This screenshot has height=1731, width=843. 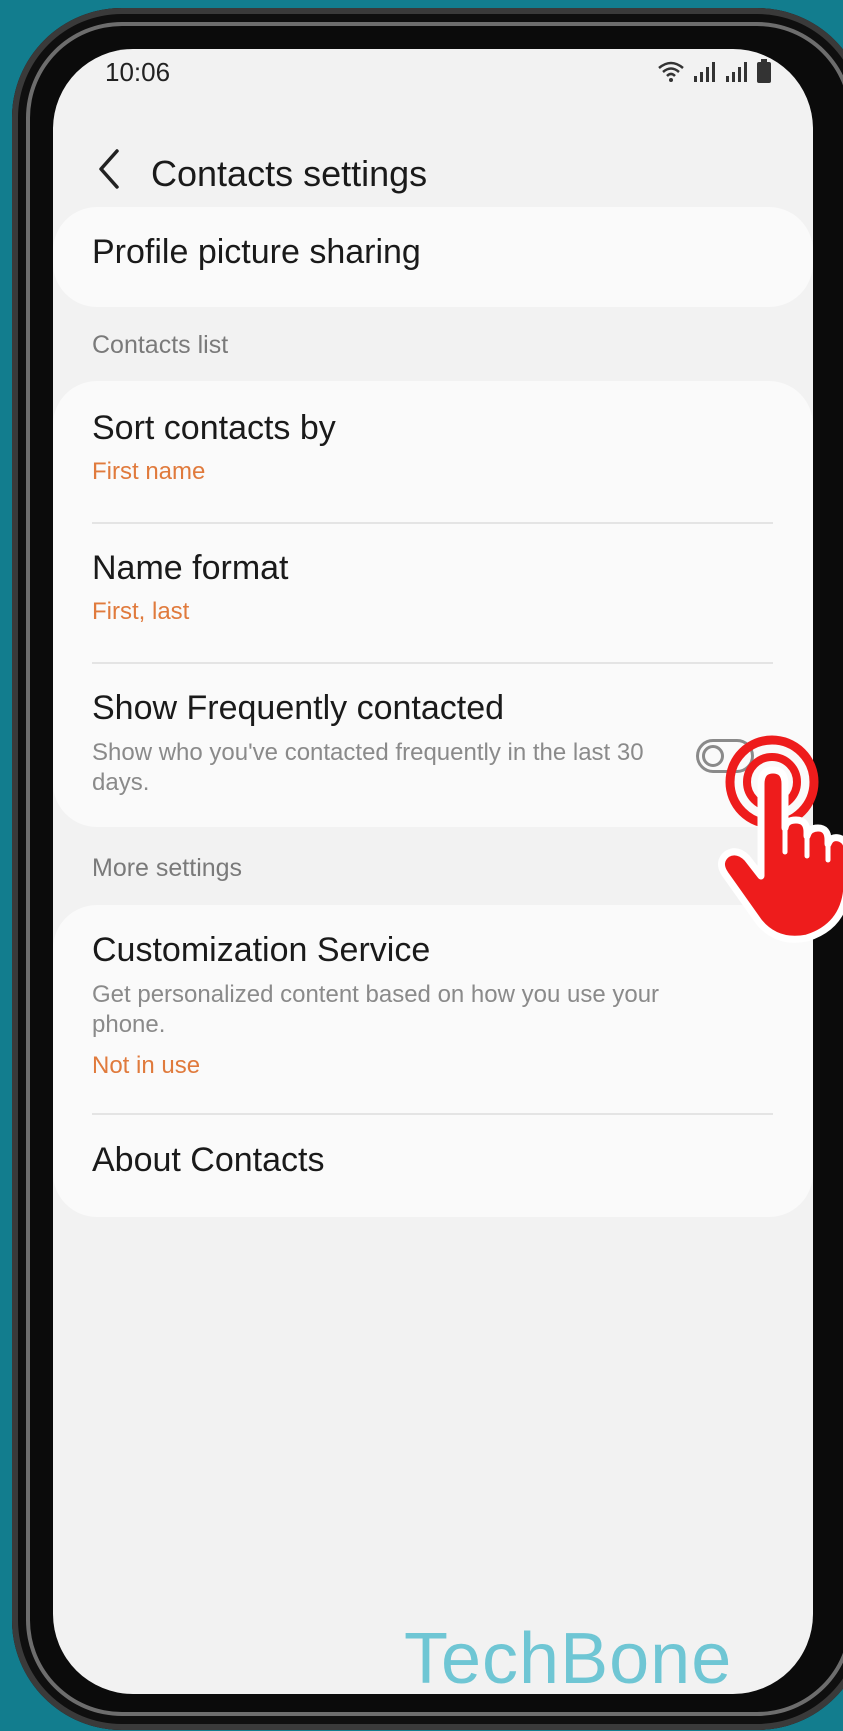 What do you see at coordinates (289, 173) in the screenshot?
I see `page-title: Contacts settings` at bounding box center [289, 173].